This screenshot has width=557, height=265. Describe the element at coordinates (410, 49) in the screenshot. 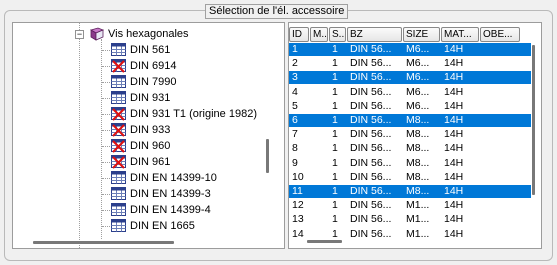

I see `table-row: 1 1 DIN 56... M6... 14H` at that location.